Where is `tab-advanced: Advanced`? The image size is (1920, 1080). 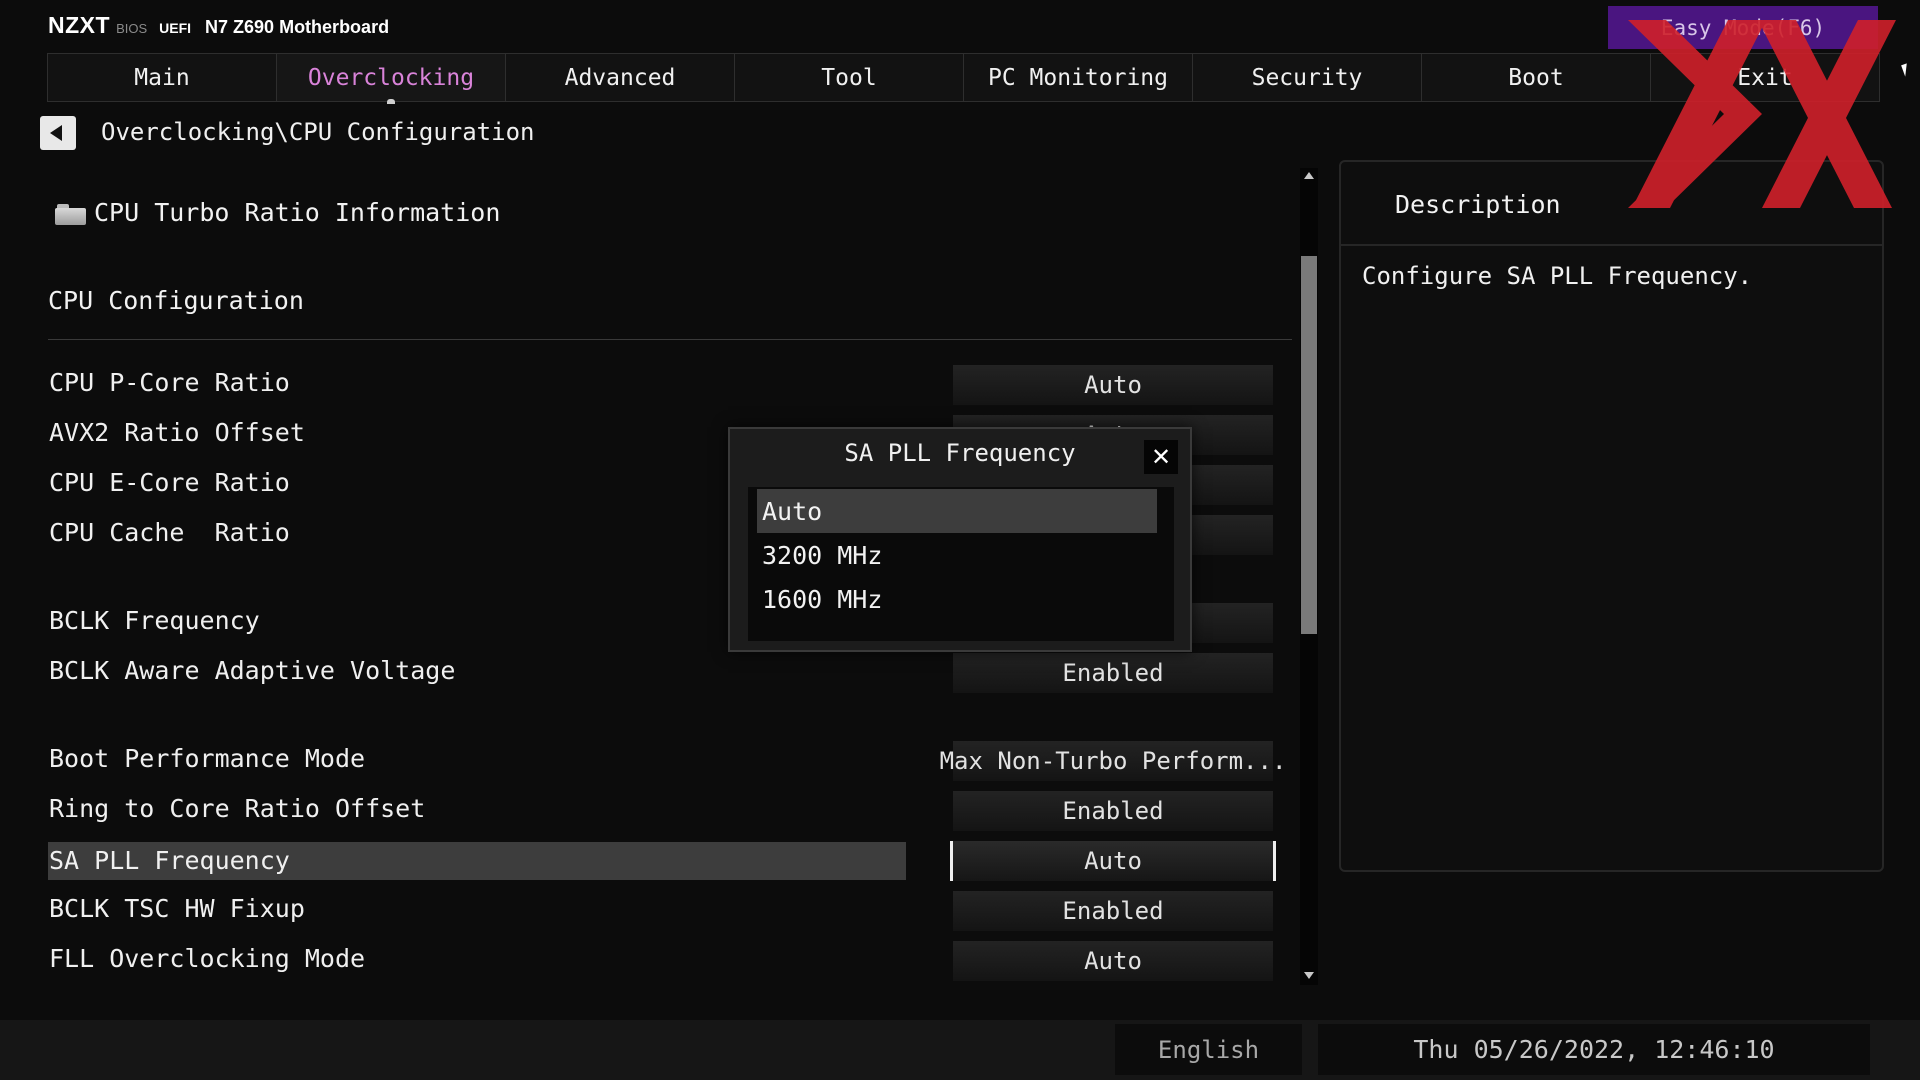 tab-advanced: Advanced is located at coordinates (620, 77).